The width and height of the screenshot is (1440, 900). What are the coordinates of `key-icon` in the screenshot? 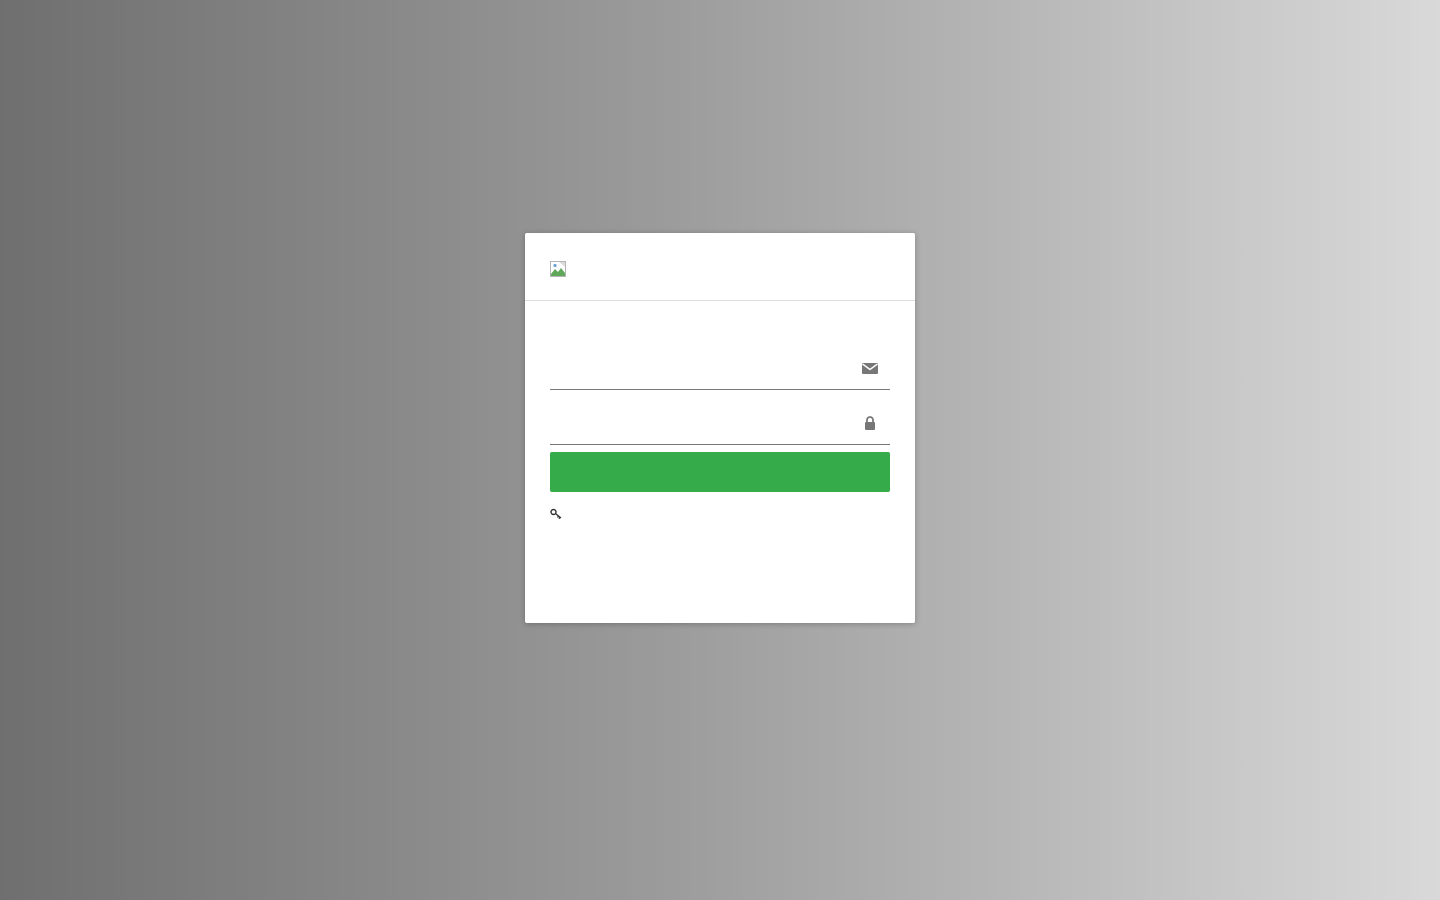 It's located at (556, 514).